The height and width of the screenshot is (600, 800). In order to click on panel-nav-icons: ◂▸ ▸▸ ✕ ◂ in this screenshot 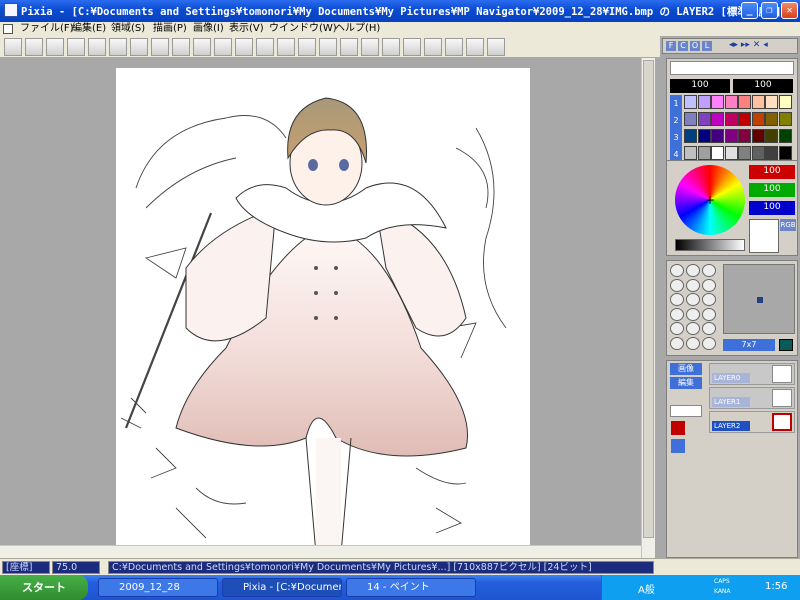, I will do `click(763, 46)`.